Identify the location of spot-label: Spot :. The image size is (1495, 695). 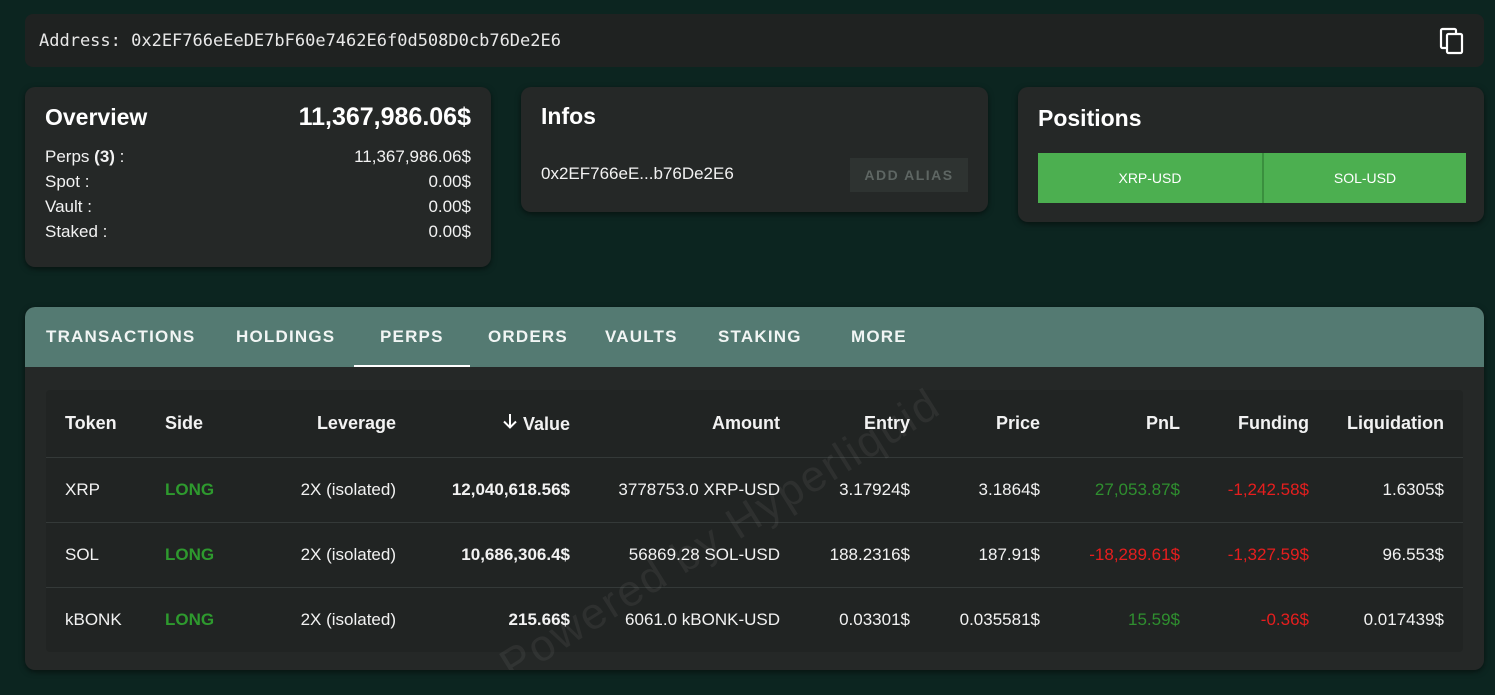
(67, 181).